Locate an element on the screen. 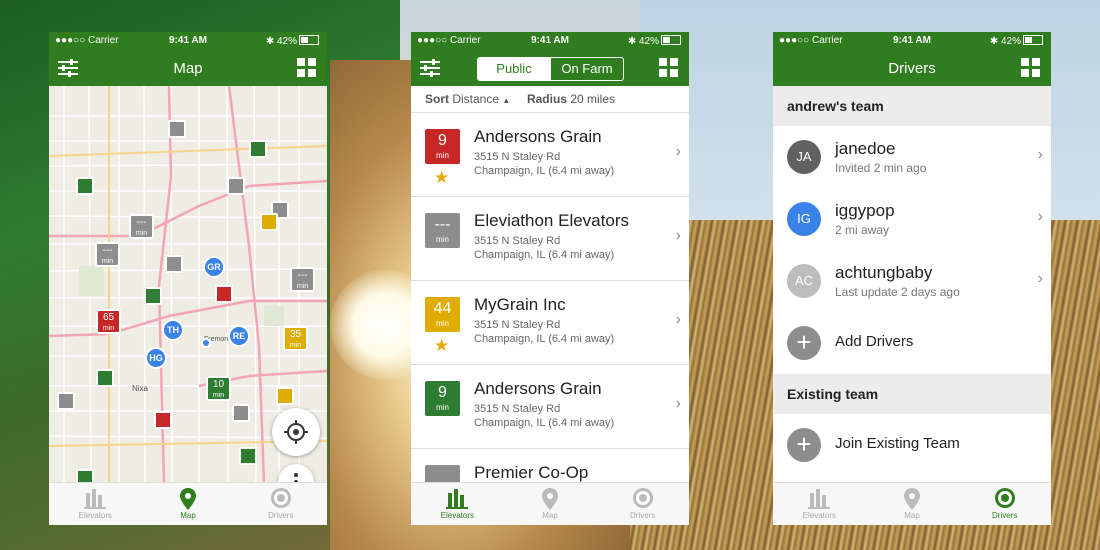  driver-row: JA janedoe Invited 2 min ago › is located at coordinates (912, 157).